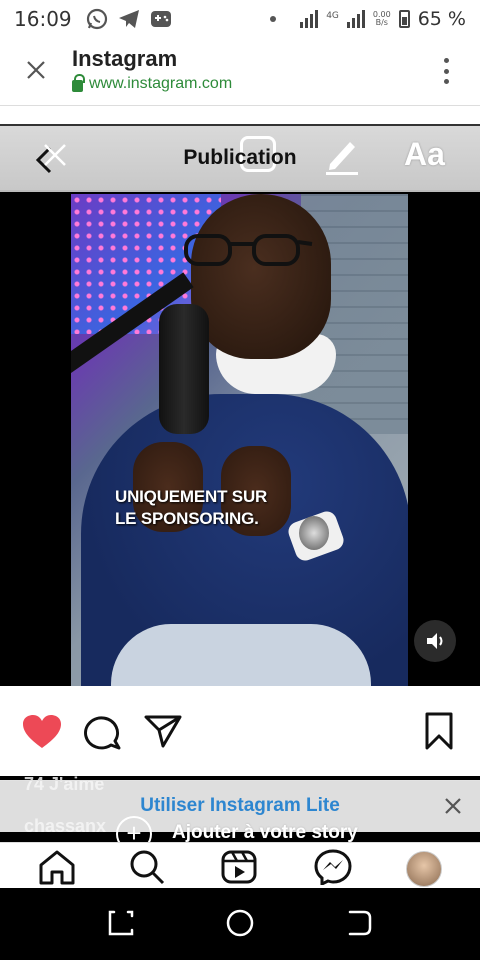 The width and height of the screenshot is (480, 960). Describe the element at coordinates (147, 867) in the screenshot. I see `search-icon` at that location.